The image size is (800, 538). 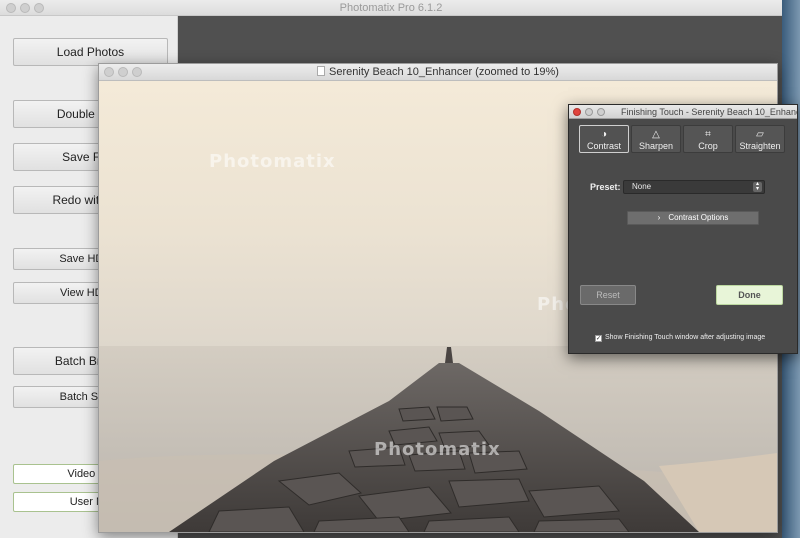 What do you see at coordinates (603, 146) in the screenshot?
I see `tab-label: Contrast` at bounding box center [603, 146].